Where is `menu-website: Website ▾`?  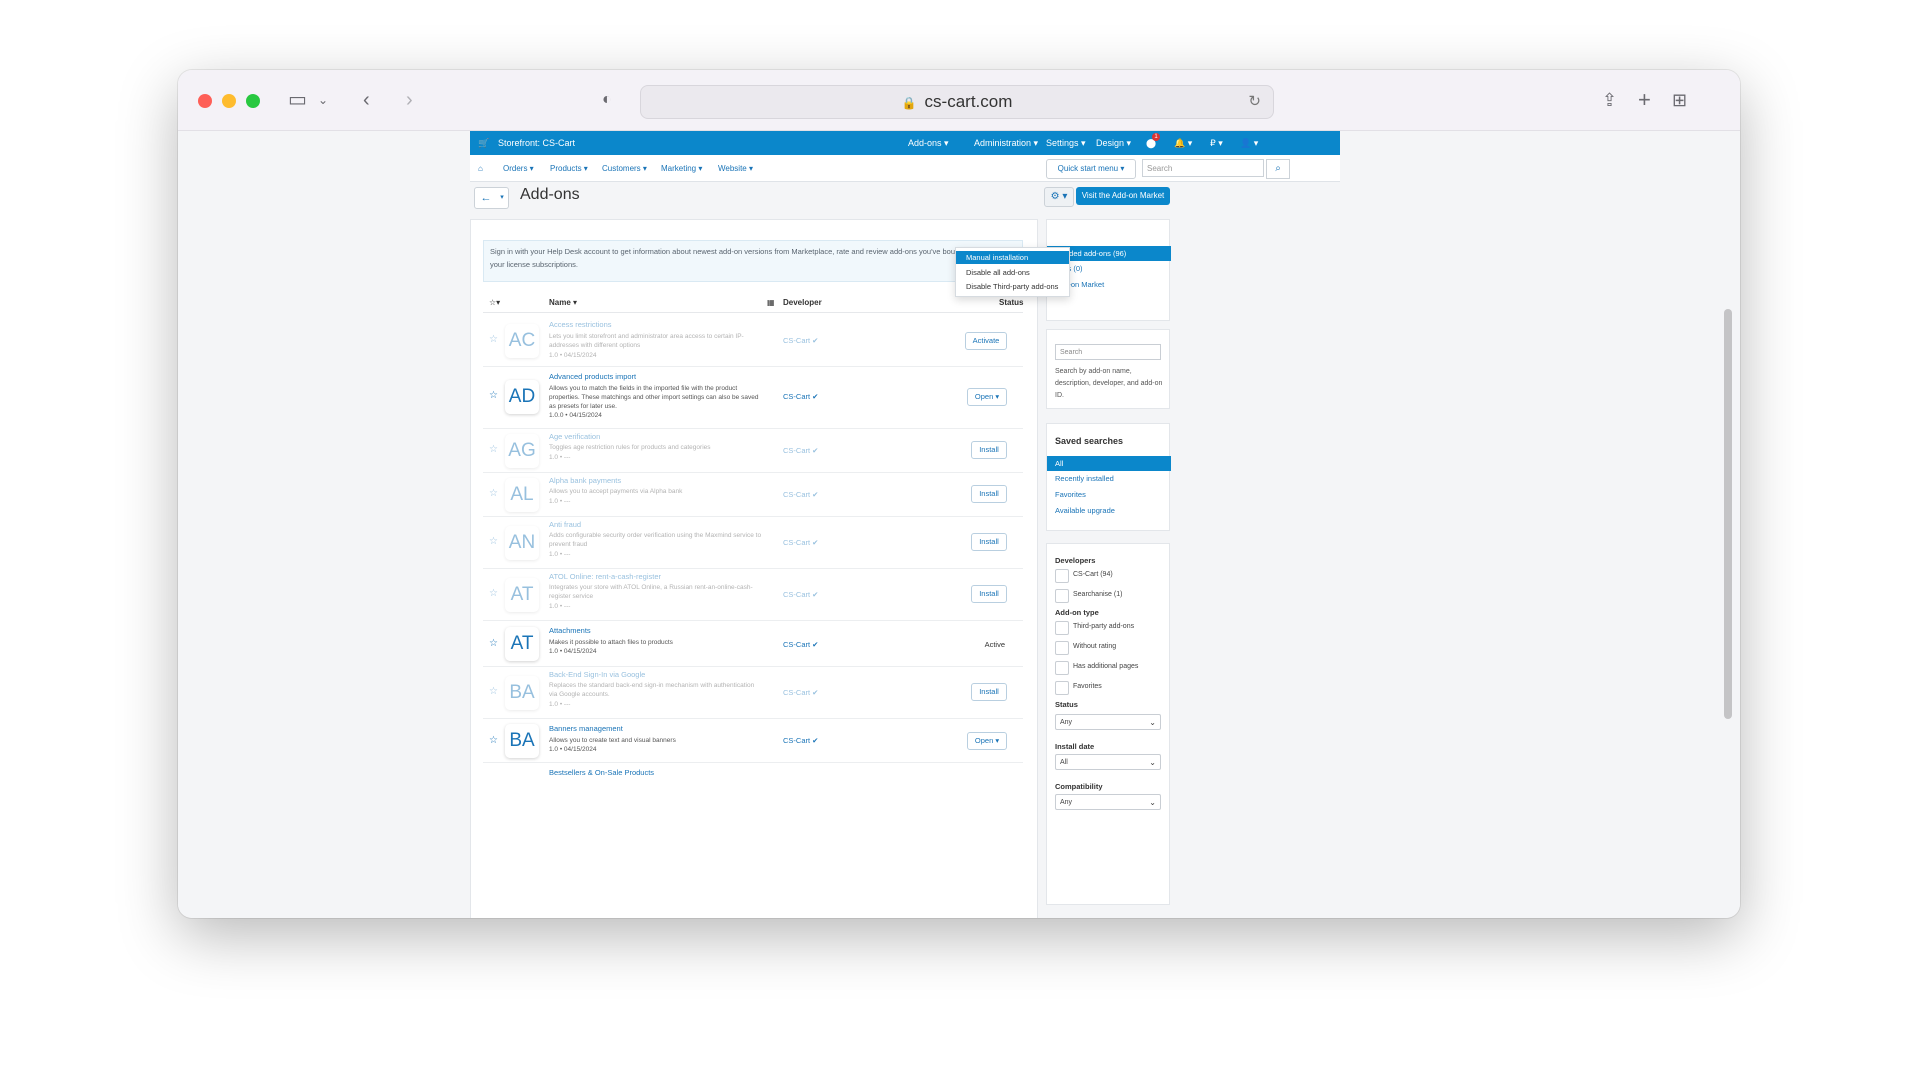
menu-website: Website ▾ is located at coordinates (735, 168).